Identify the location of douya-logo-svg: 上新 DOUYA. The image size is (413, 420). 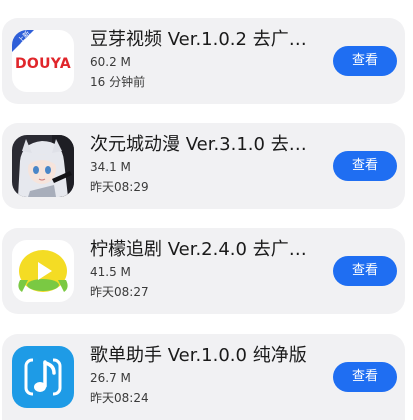
(43, 61).